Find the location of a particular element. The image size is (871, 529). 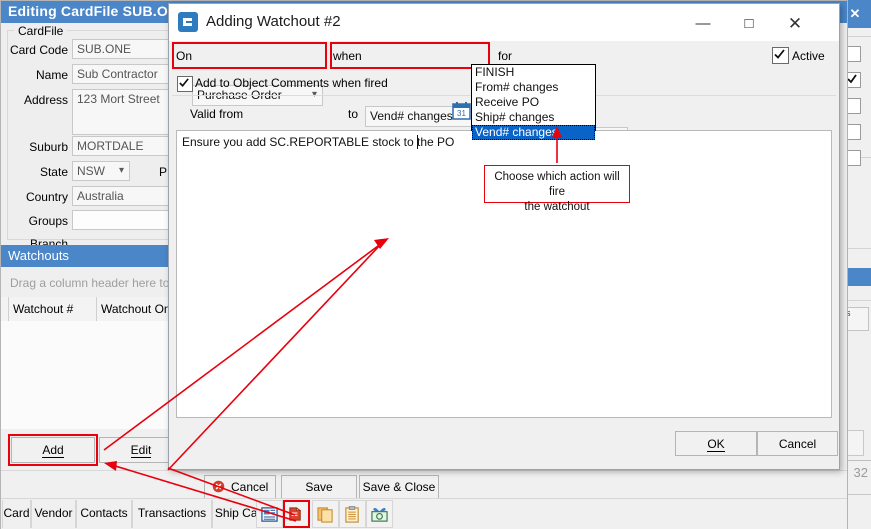

chevron-down-icon: ▾ is located at coordinates (121, 170).